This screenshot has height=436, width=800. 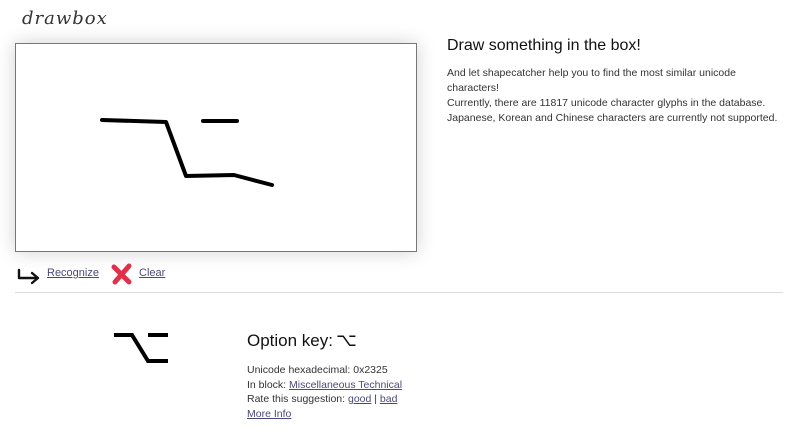 I want to click on return-arrow-icon, so click(x=28, y=276).